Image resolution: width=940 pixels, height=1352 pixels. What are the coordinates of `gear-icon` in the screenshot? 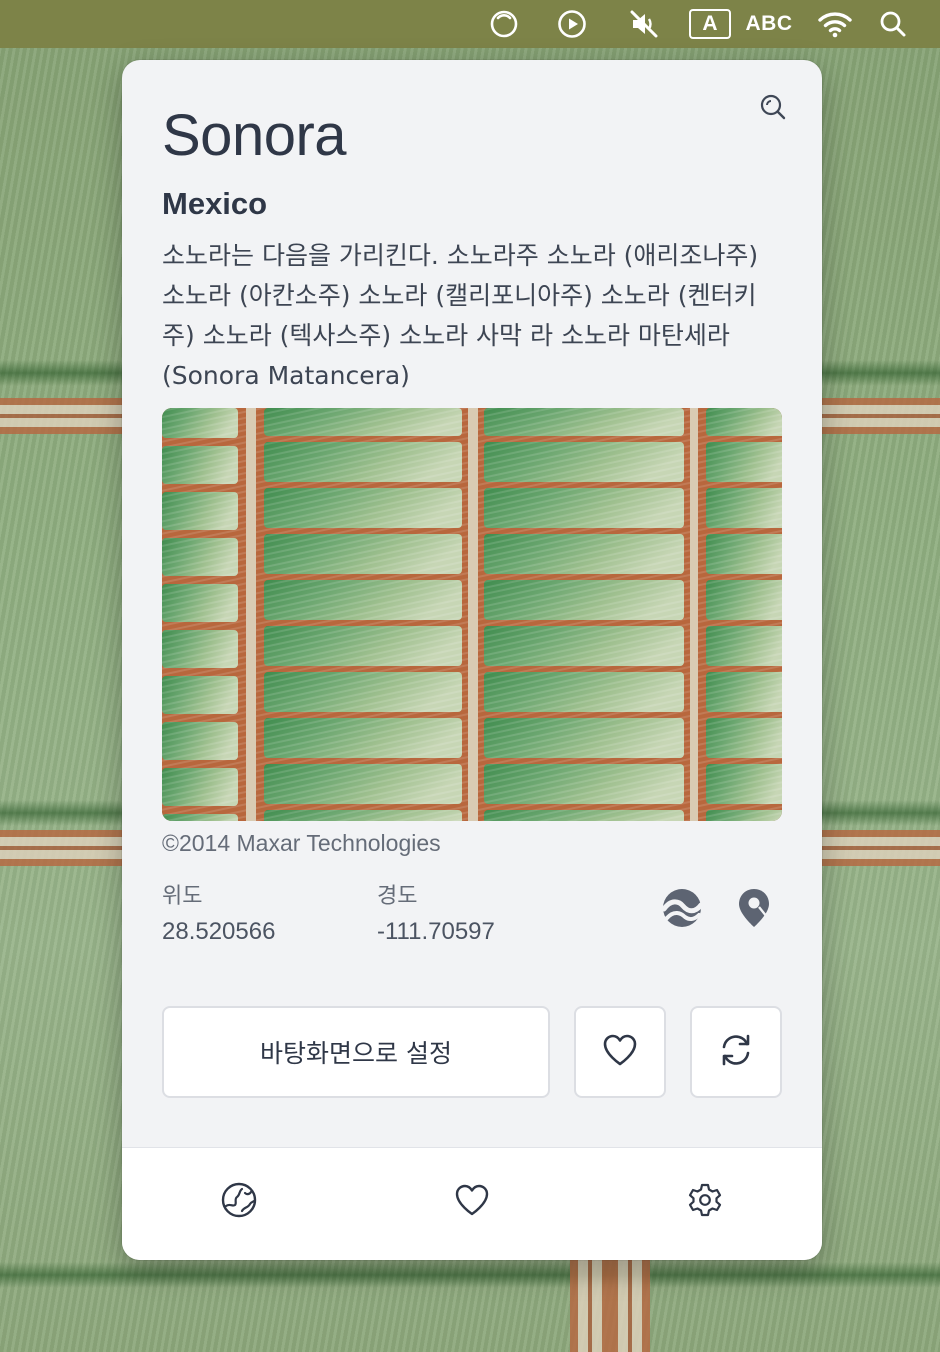 It's located at (705, 1202).